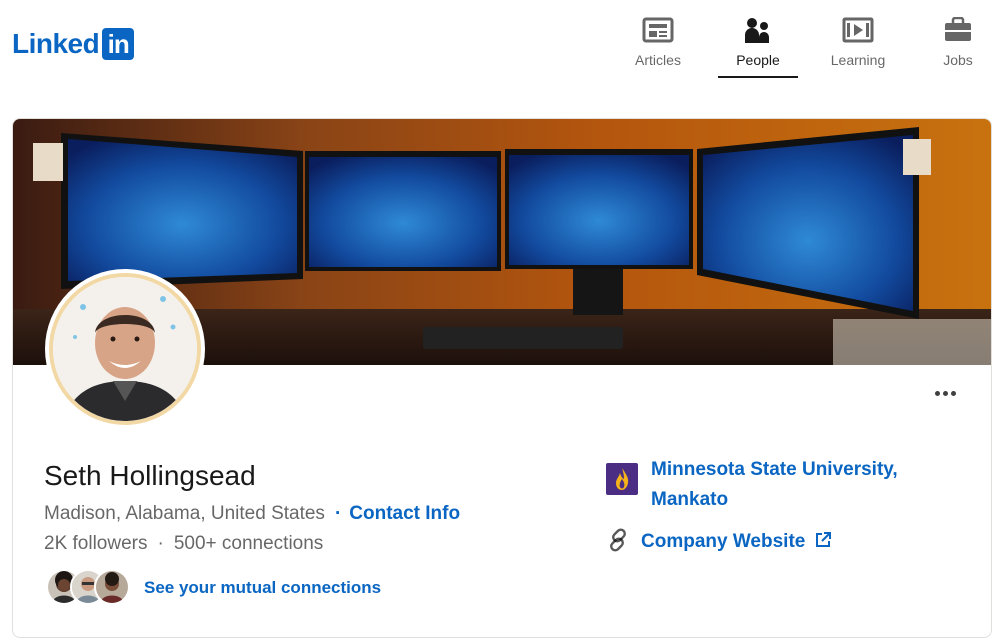  I want to click on company-website-link: Company Website, so click(719, 542).